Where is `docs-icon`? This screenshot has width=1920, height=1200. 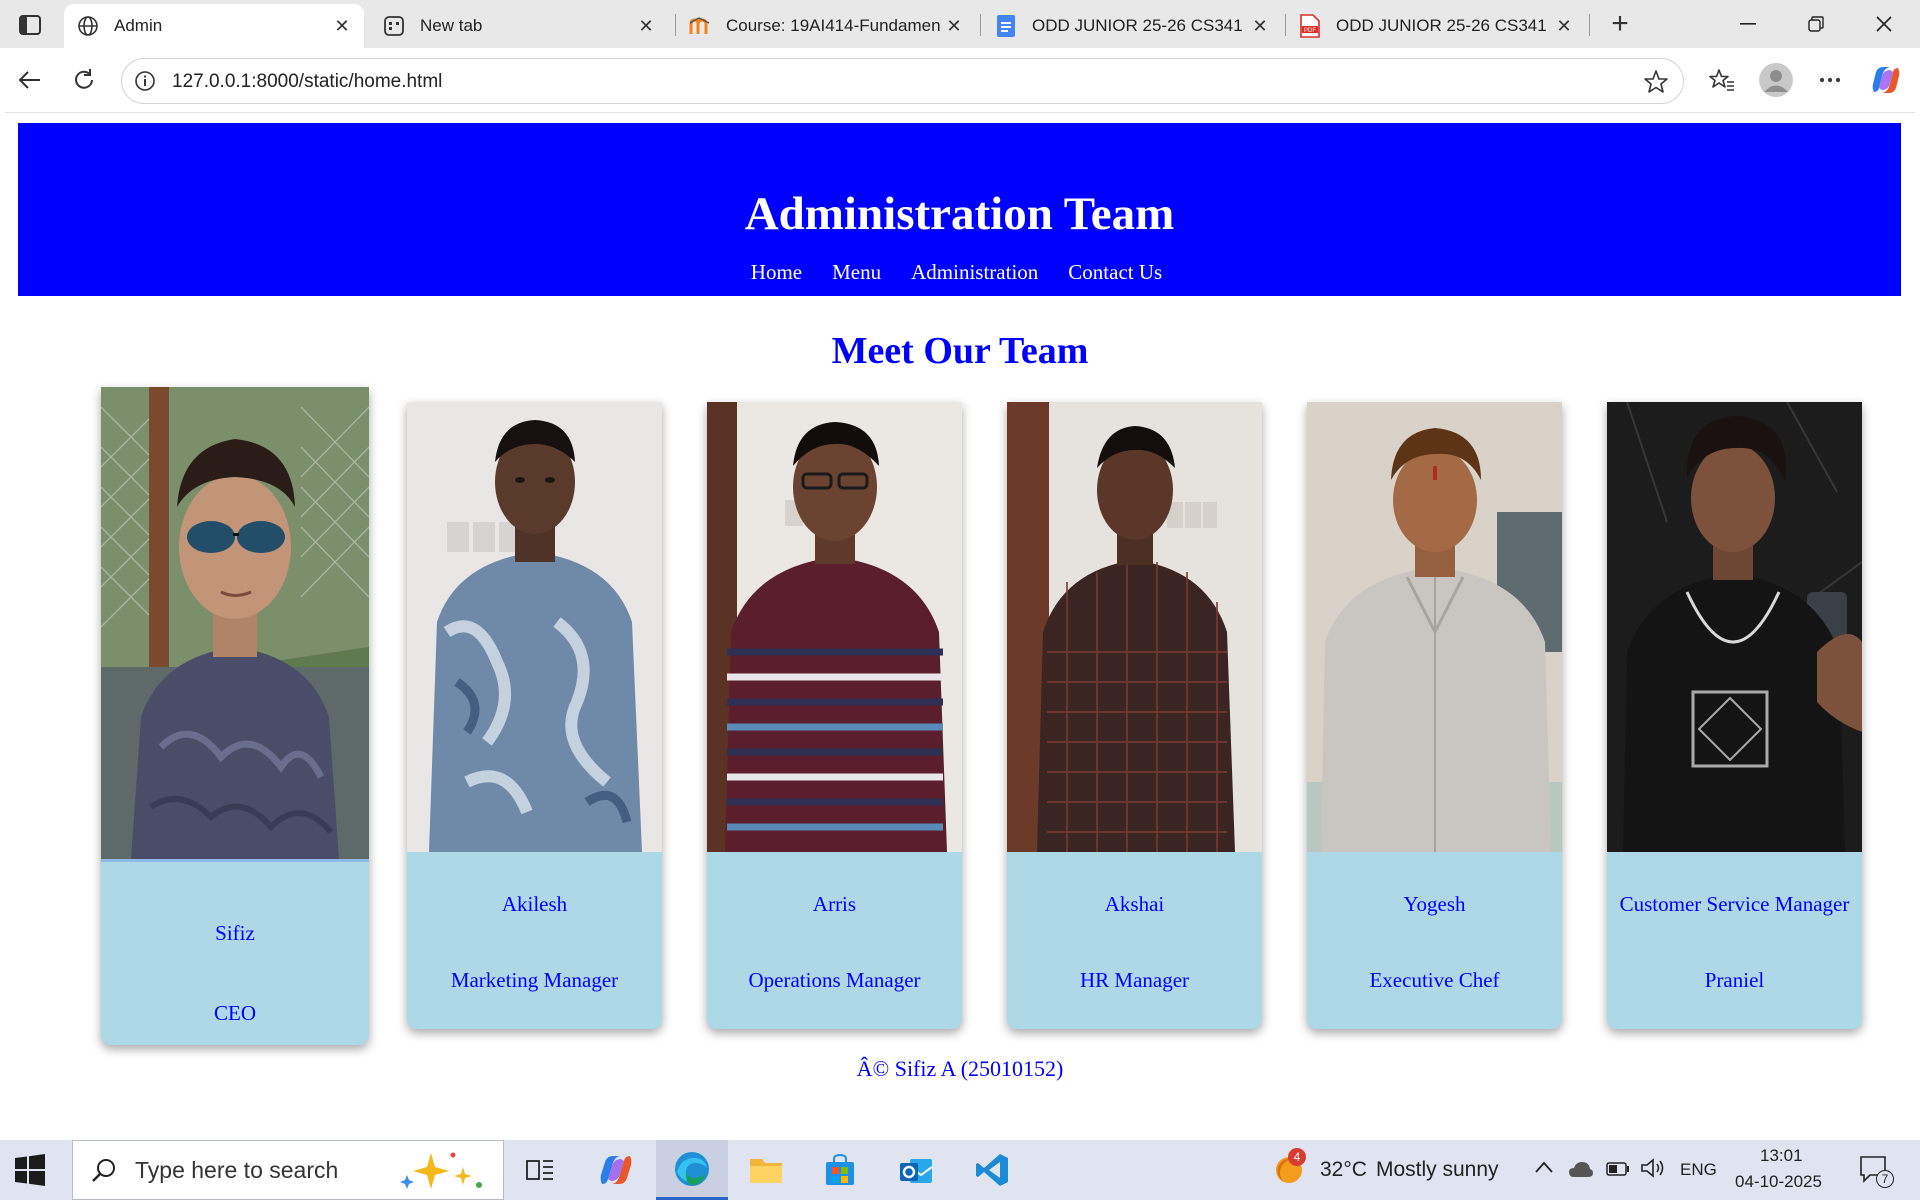
docs-icon is located at coordinates (1006, 26).